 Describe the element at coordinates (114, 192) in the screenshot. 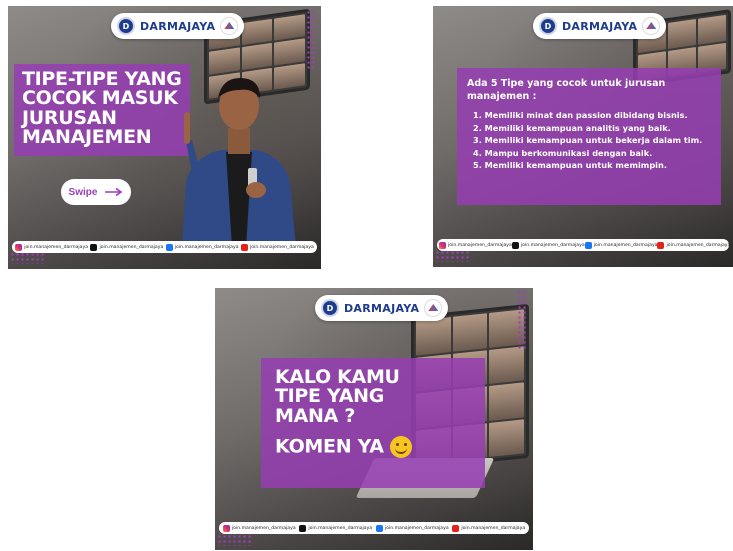

I see `arrow-right-icon` at that location.